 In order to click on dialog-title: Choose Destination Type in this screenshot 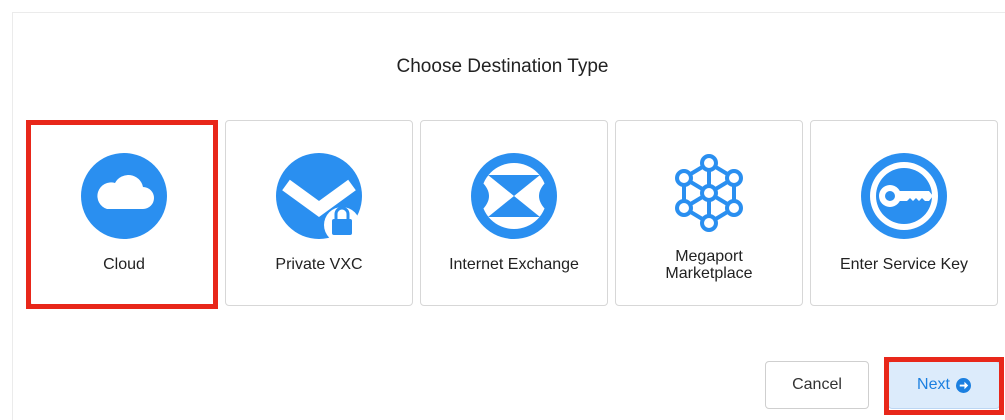, I will do `click(502, 66)`.